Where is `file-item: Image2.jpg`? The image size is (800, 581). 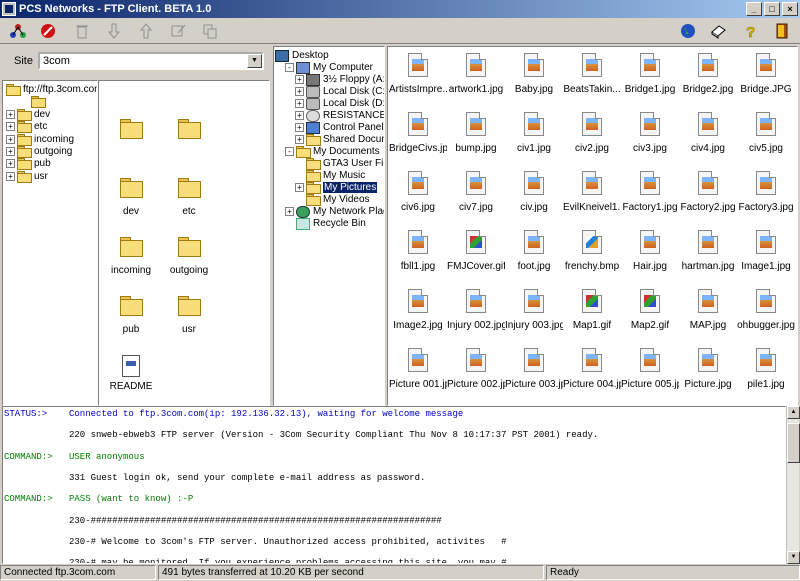
file-item: Image2.jpg is located at coordinates (418, 310).